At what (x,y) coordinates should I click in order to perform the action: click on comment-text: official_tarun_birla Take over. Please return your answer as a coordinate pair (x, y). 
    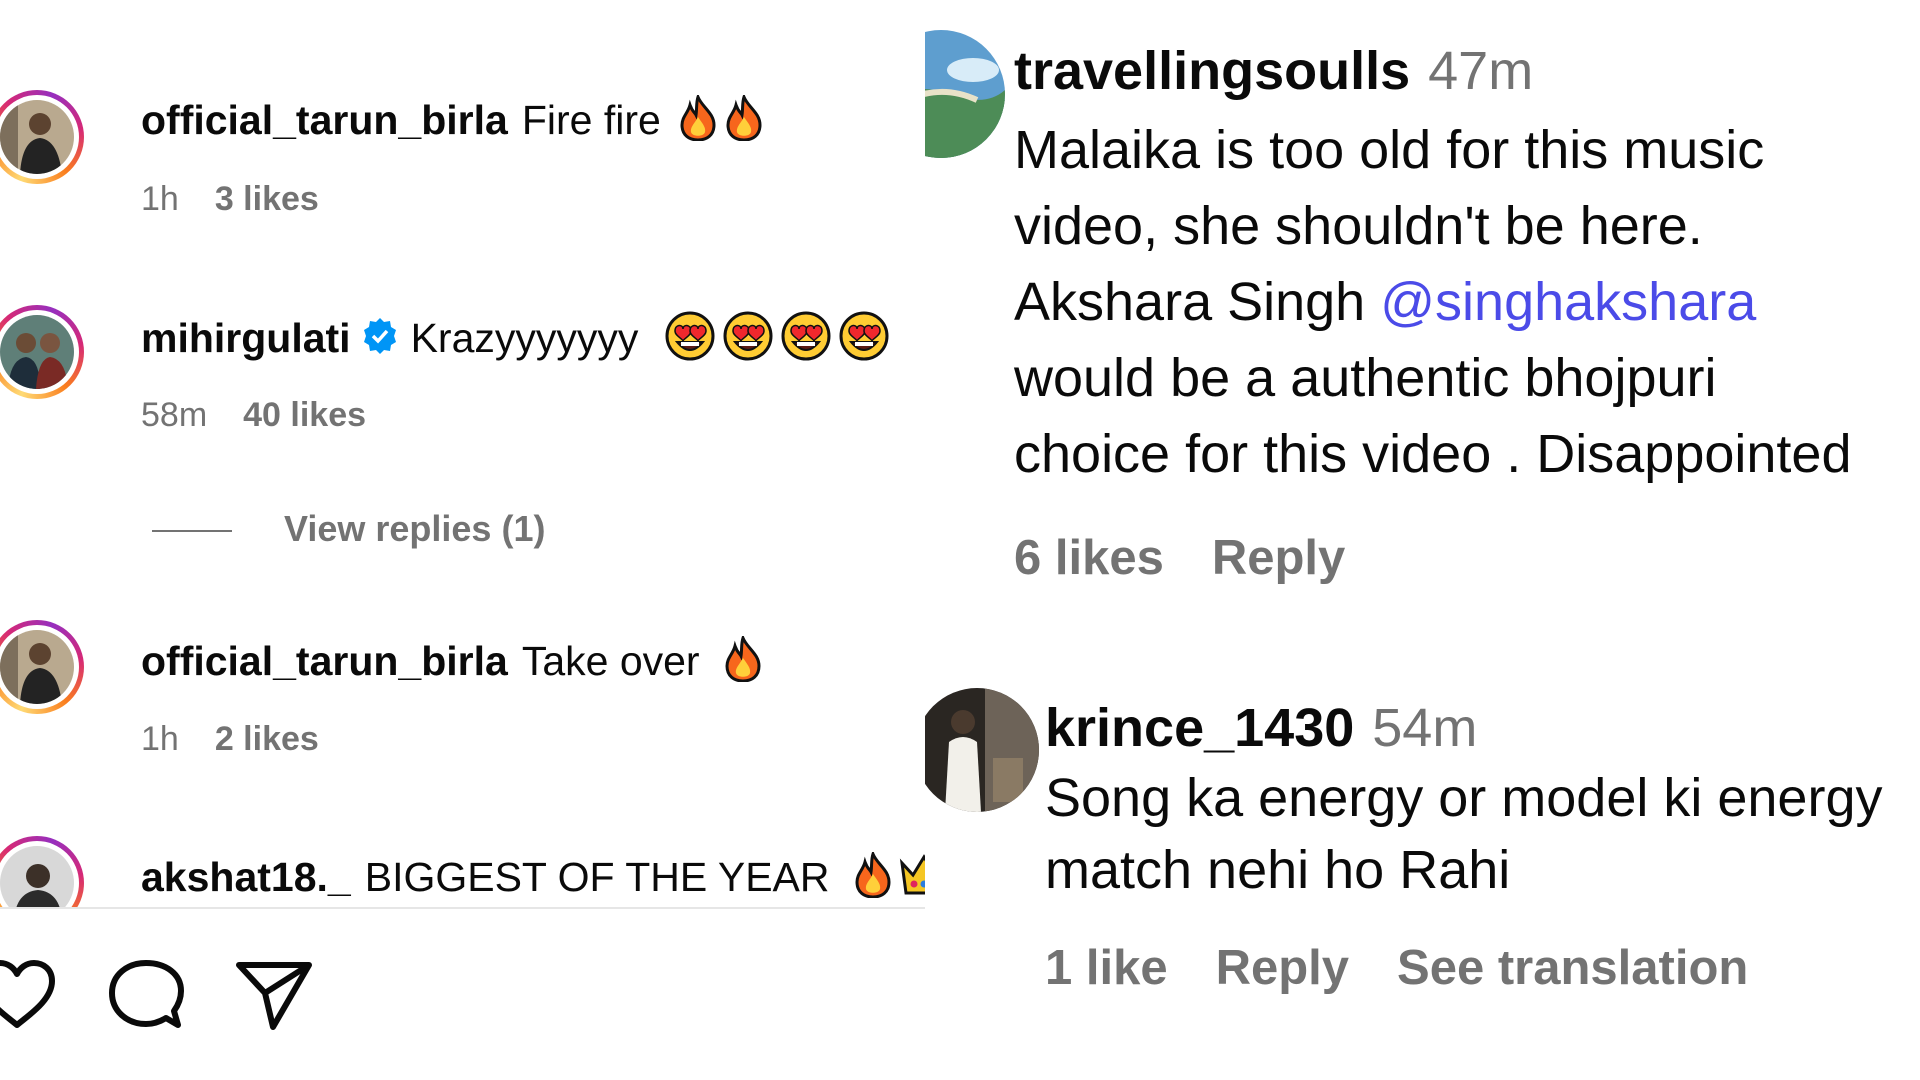
    Looking at the image, I should click on (452, 662).